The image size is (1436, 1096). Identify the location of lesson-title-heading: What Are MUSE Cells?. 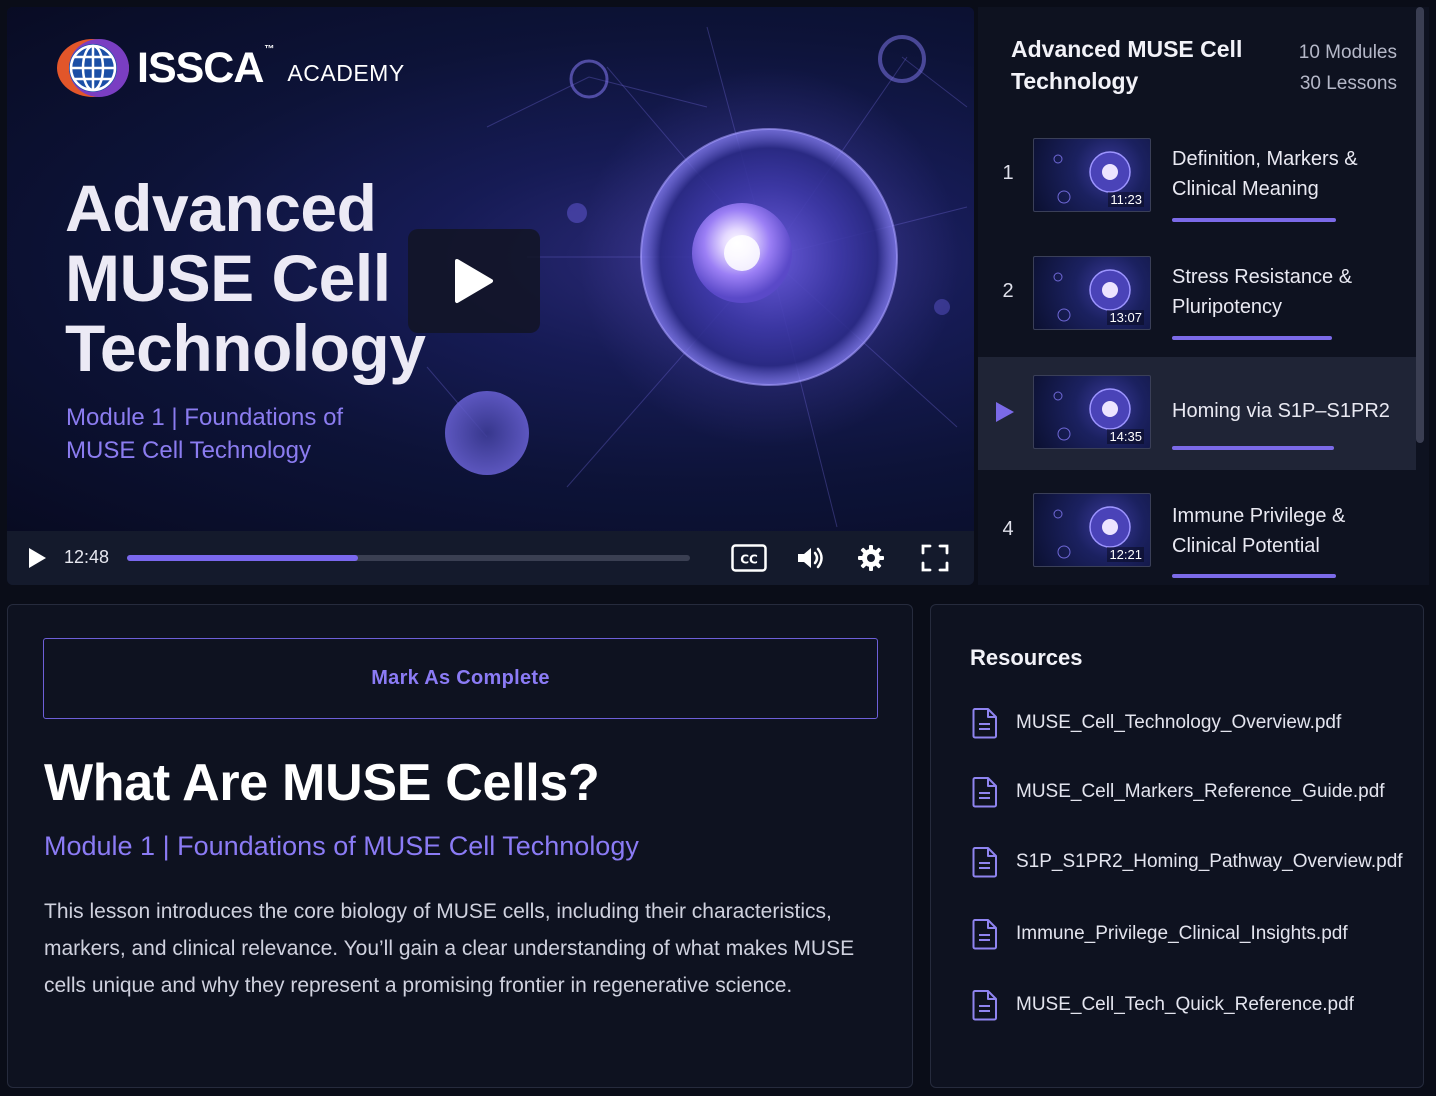
(322, 783).